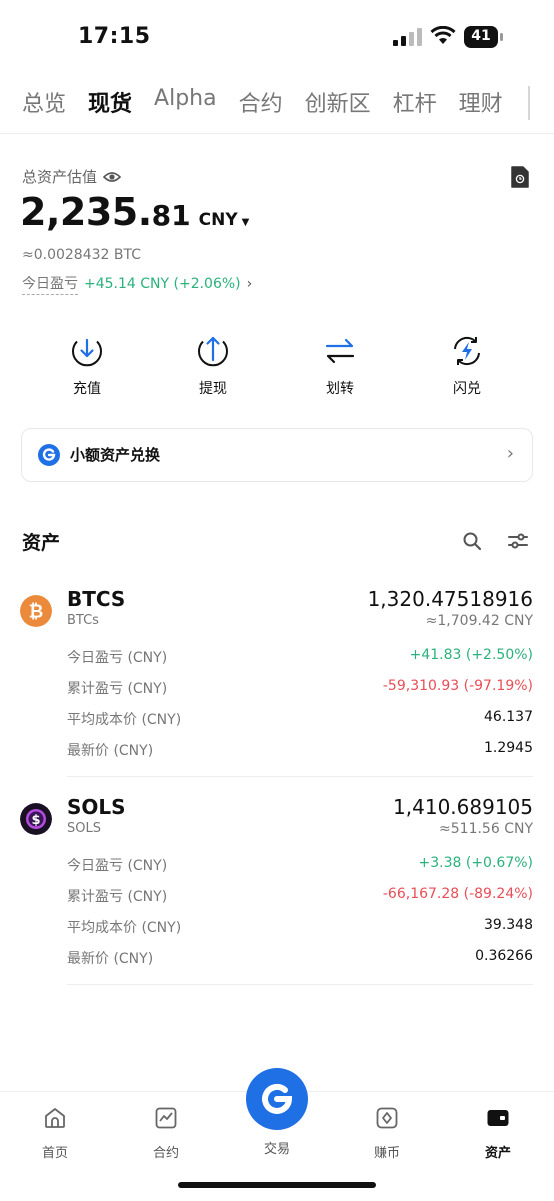 This screenshot has width=554, height=1201. Describe the element at coordinates (300, 958) in the screenshot. I see `asset-detail-row: 最新价 (CNY) 0.36266` at that location.